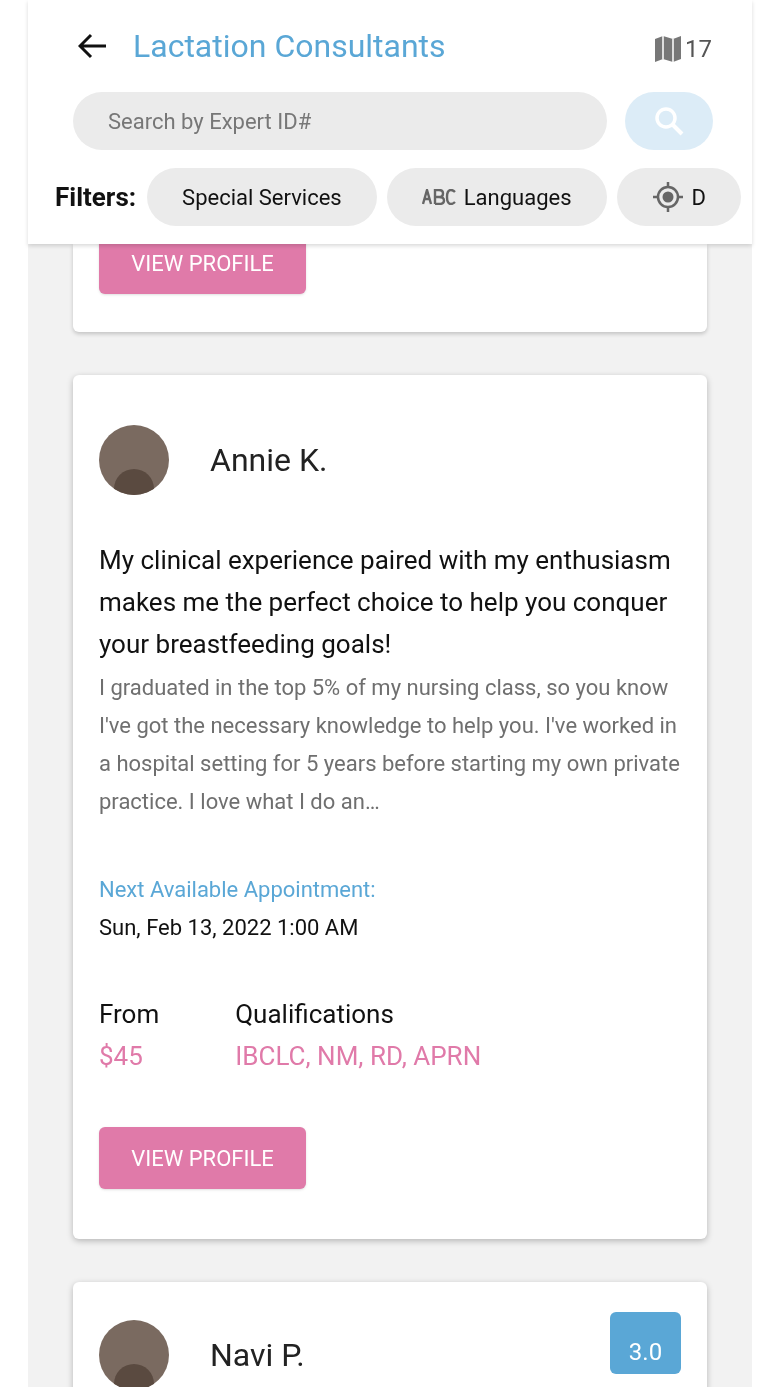  I want to click on filter-chip: Special Services, so click(262, 197).